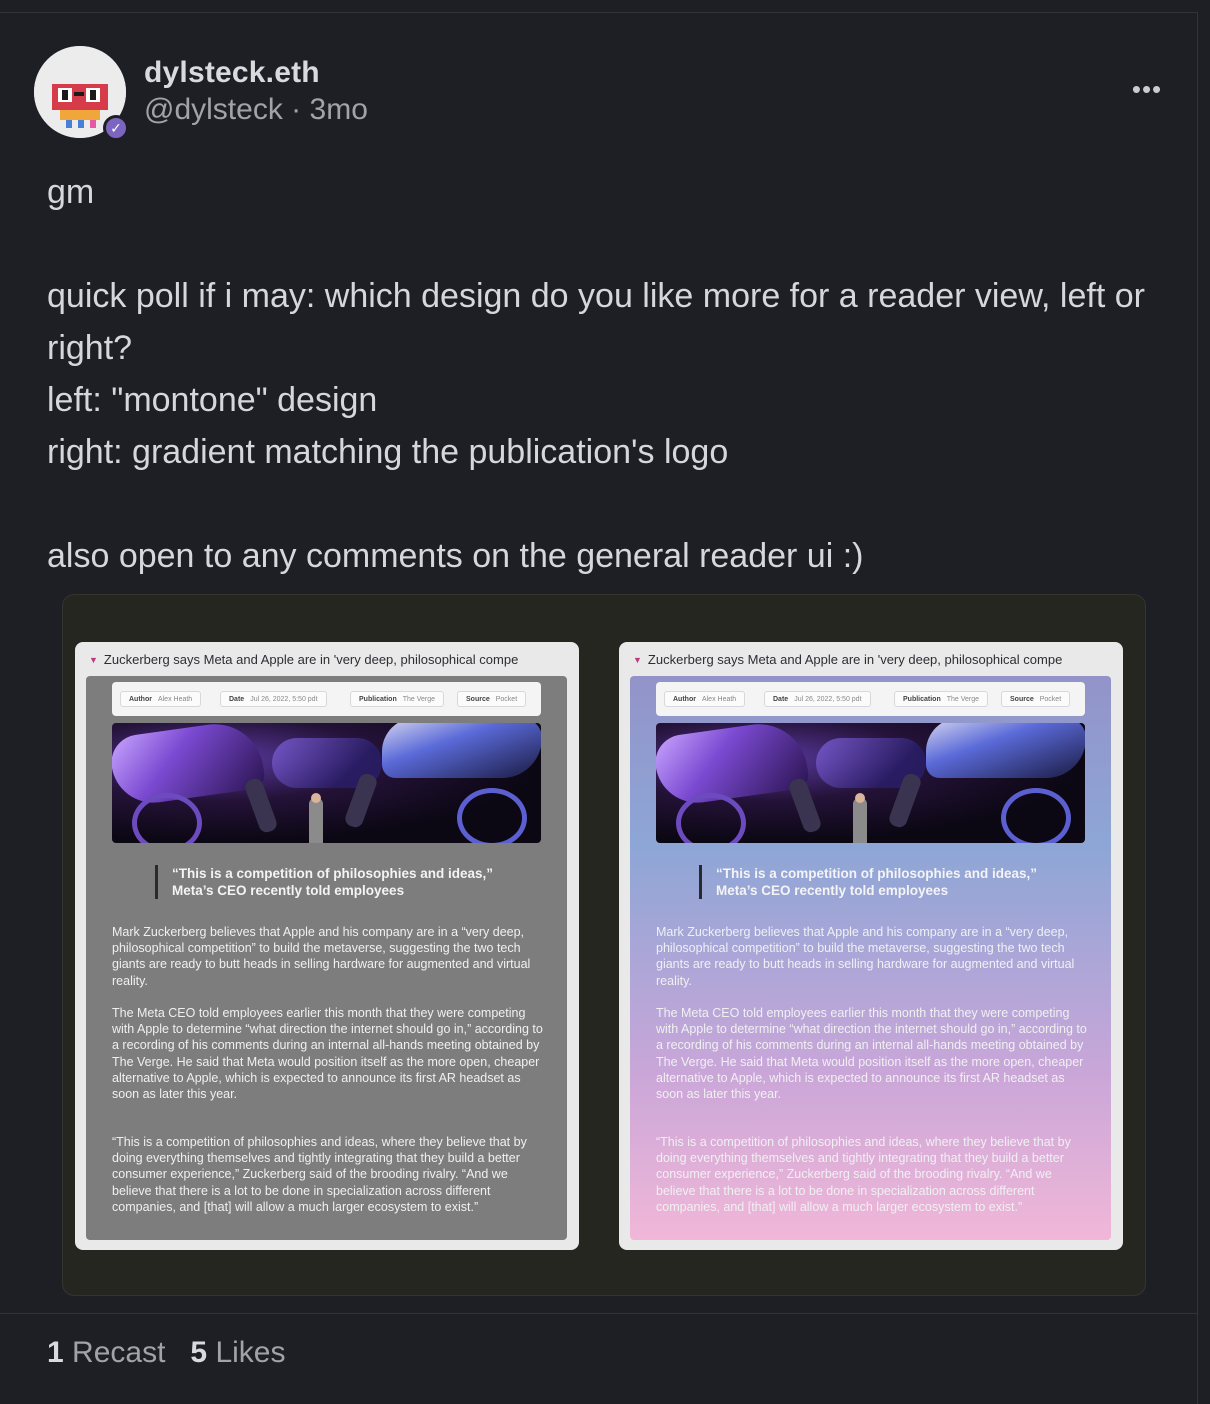  I want to click on handle: @dylsteck, so click(213, 109).